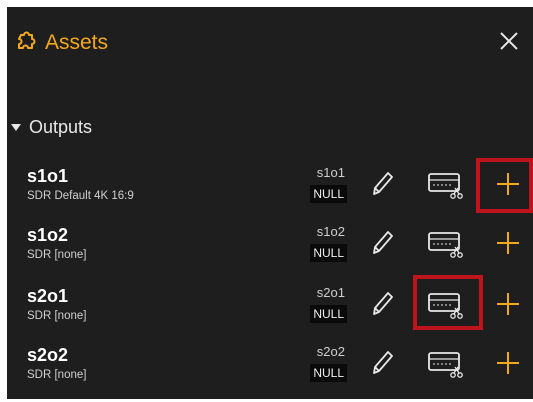 This screenshot has width=533, height=402. Describe the element at coordinates (80, 196) in the screenshot. I see `output-subtitle: SDR Default 4K 16:9` at that location.